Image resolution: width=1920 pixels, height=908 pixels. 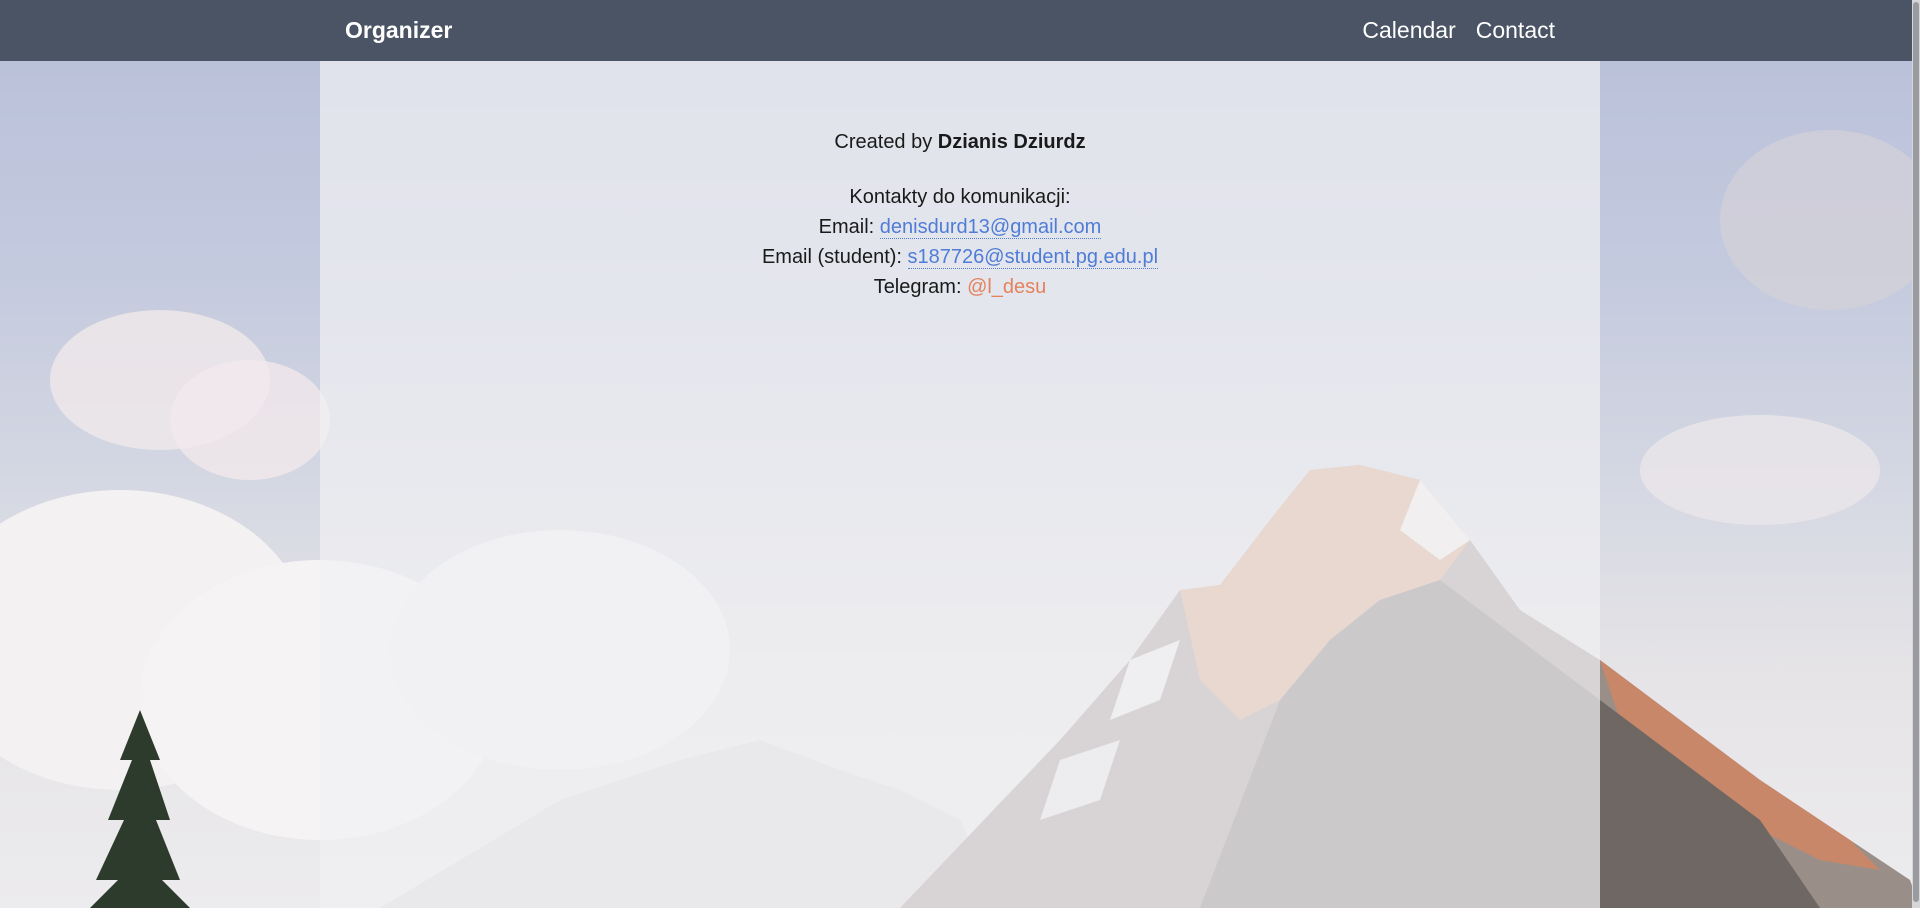 I want to click on scrollbar-thumb, so click(x=1916, y=452).